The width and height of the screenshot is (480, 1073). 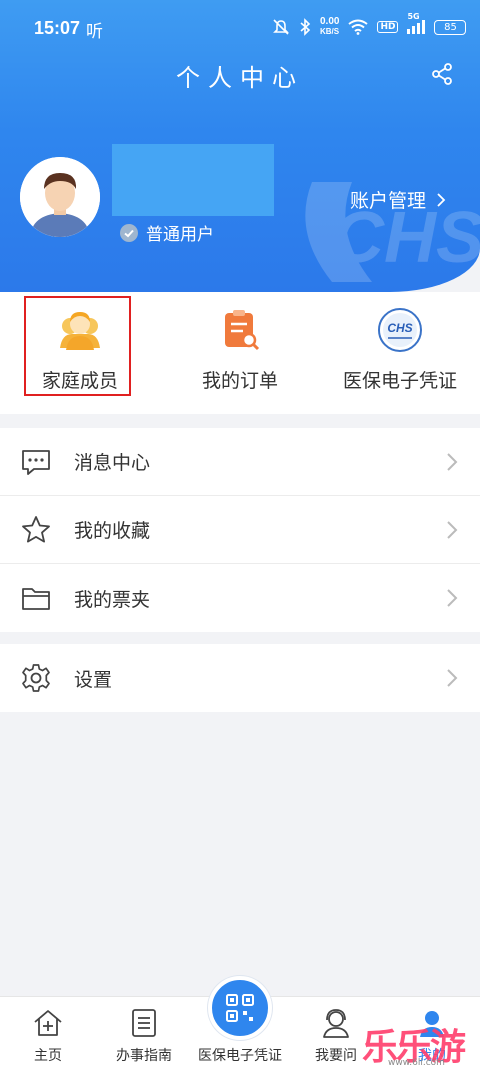 What do you see at coordinates (112, 463) in the screenshot?
I see `menu-item-message-center-label: 消息中心` at bounding box center [112, 463].